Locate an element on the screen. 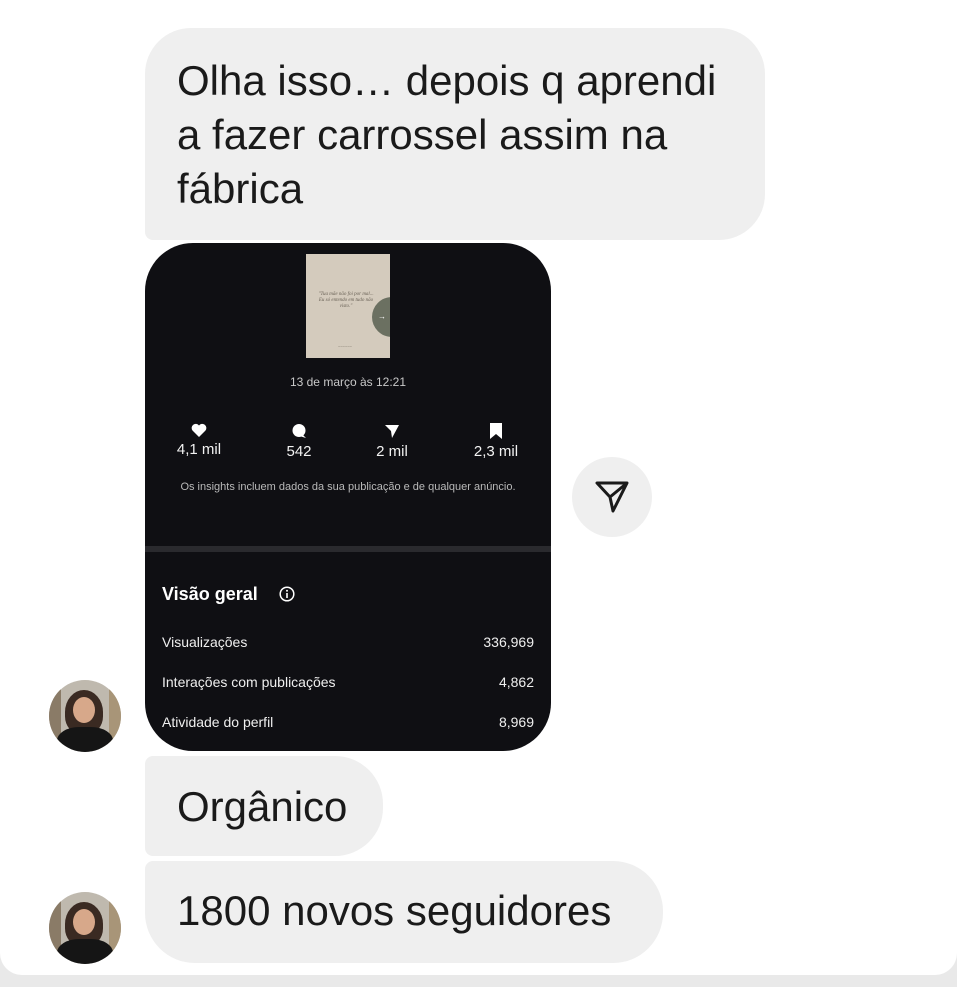 This screenshot has height=987, width=957. paper-plane-icon is located at coordinates (612, 497).